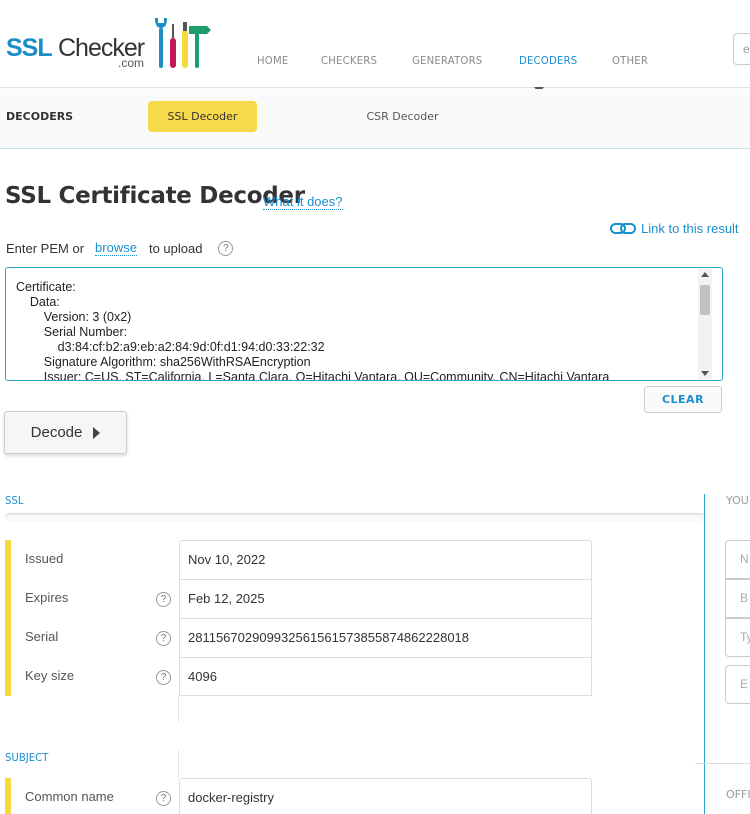 The image size is (750, 814). Describe the element at coordinates (131, 63) in the screenshot. I see `logo-dotcom-text: .com` at that location.